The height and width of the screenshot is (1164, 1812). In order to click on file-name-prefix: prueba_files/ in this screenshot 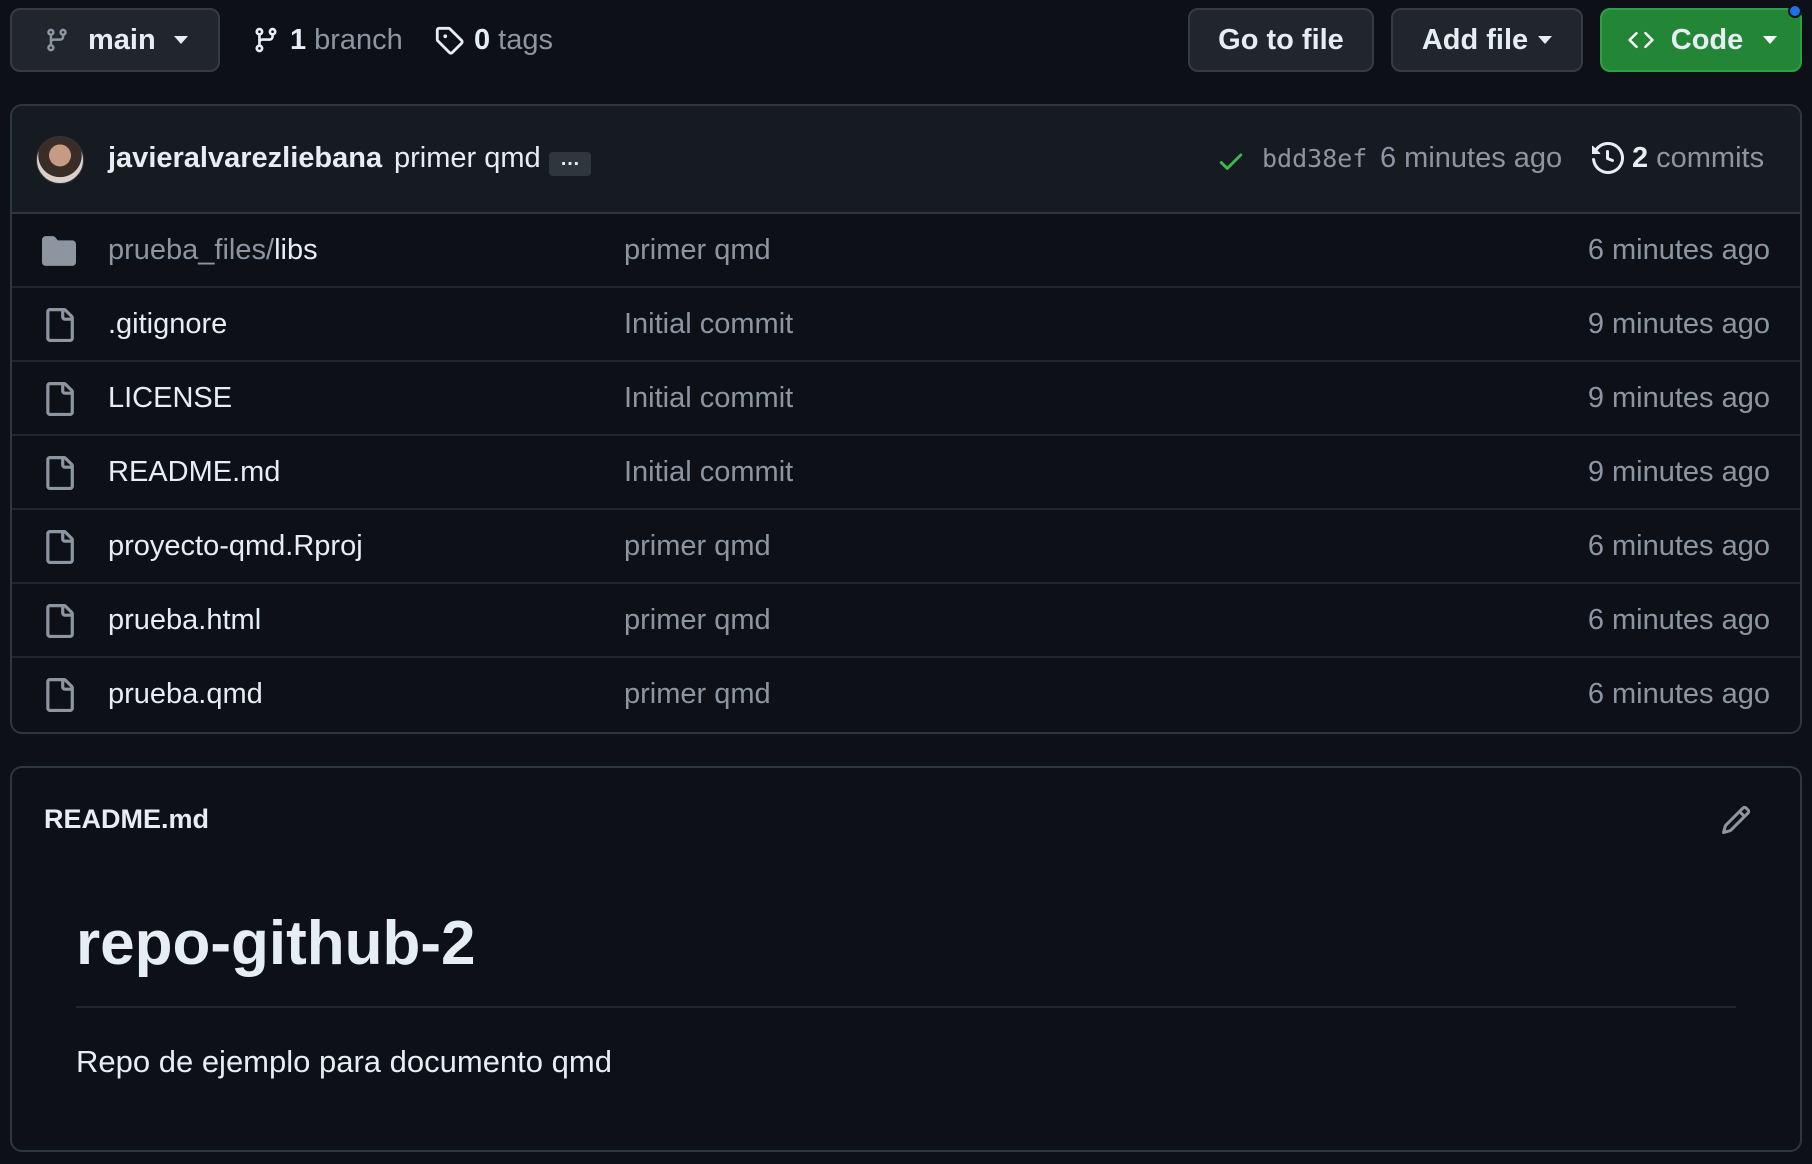, I will do `click(191, 250)`.